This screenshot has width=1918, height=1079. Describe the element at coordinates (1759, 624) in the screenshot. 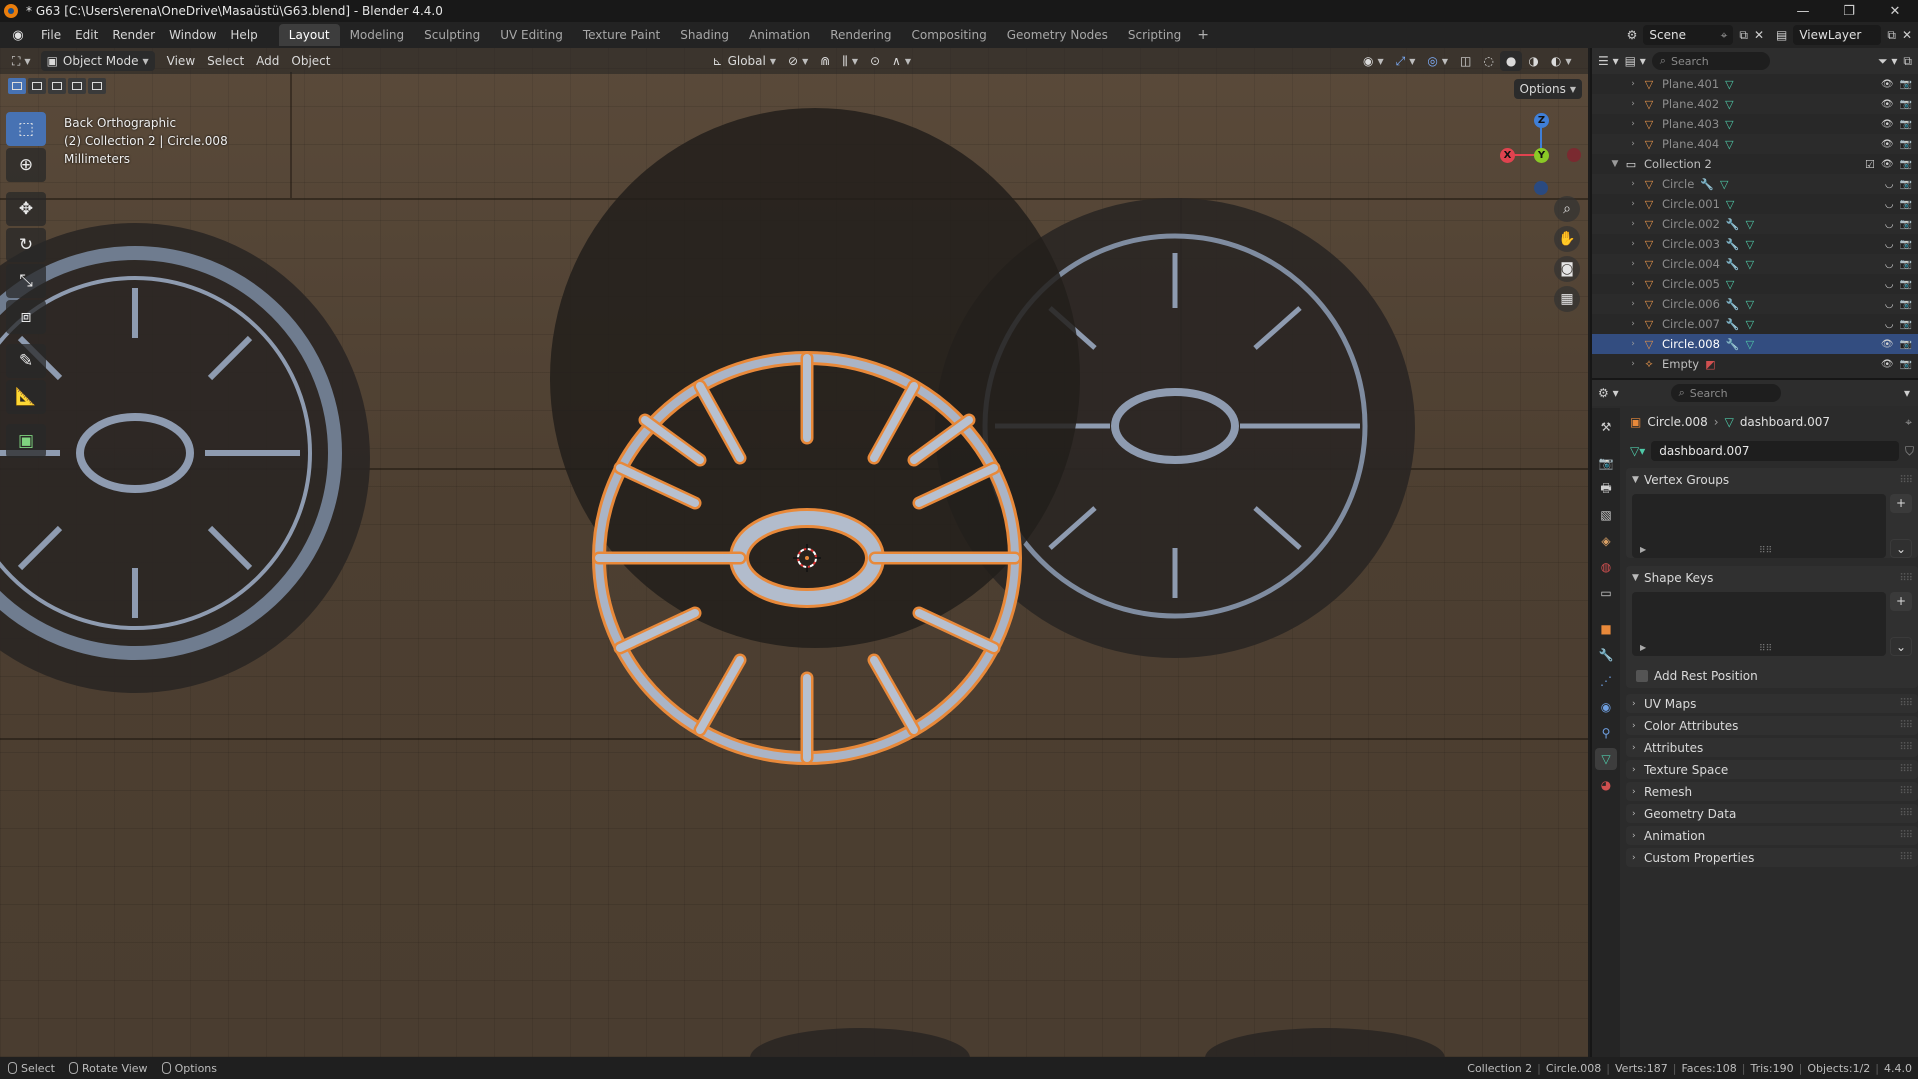

I see `shape-keys-list-area: ▶ ⠿⠿` at that location.